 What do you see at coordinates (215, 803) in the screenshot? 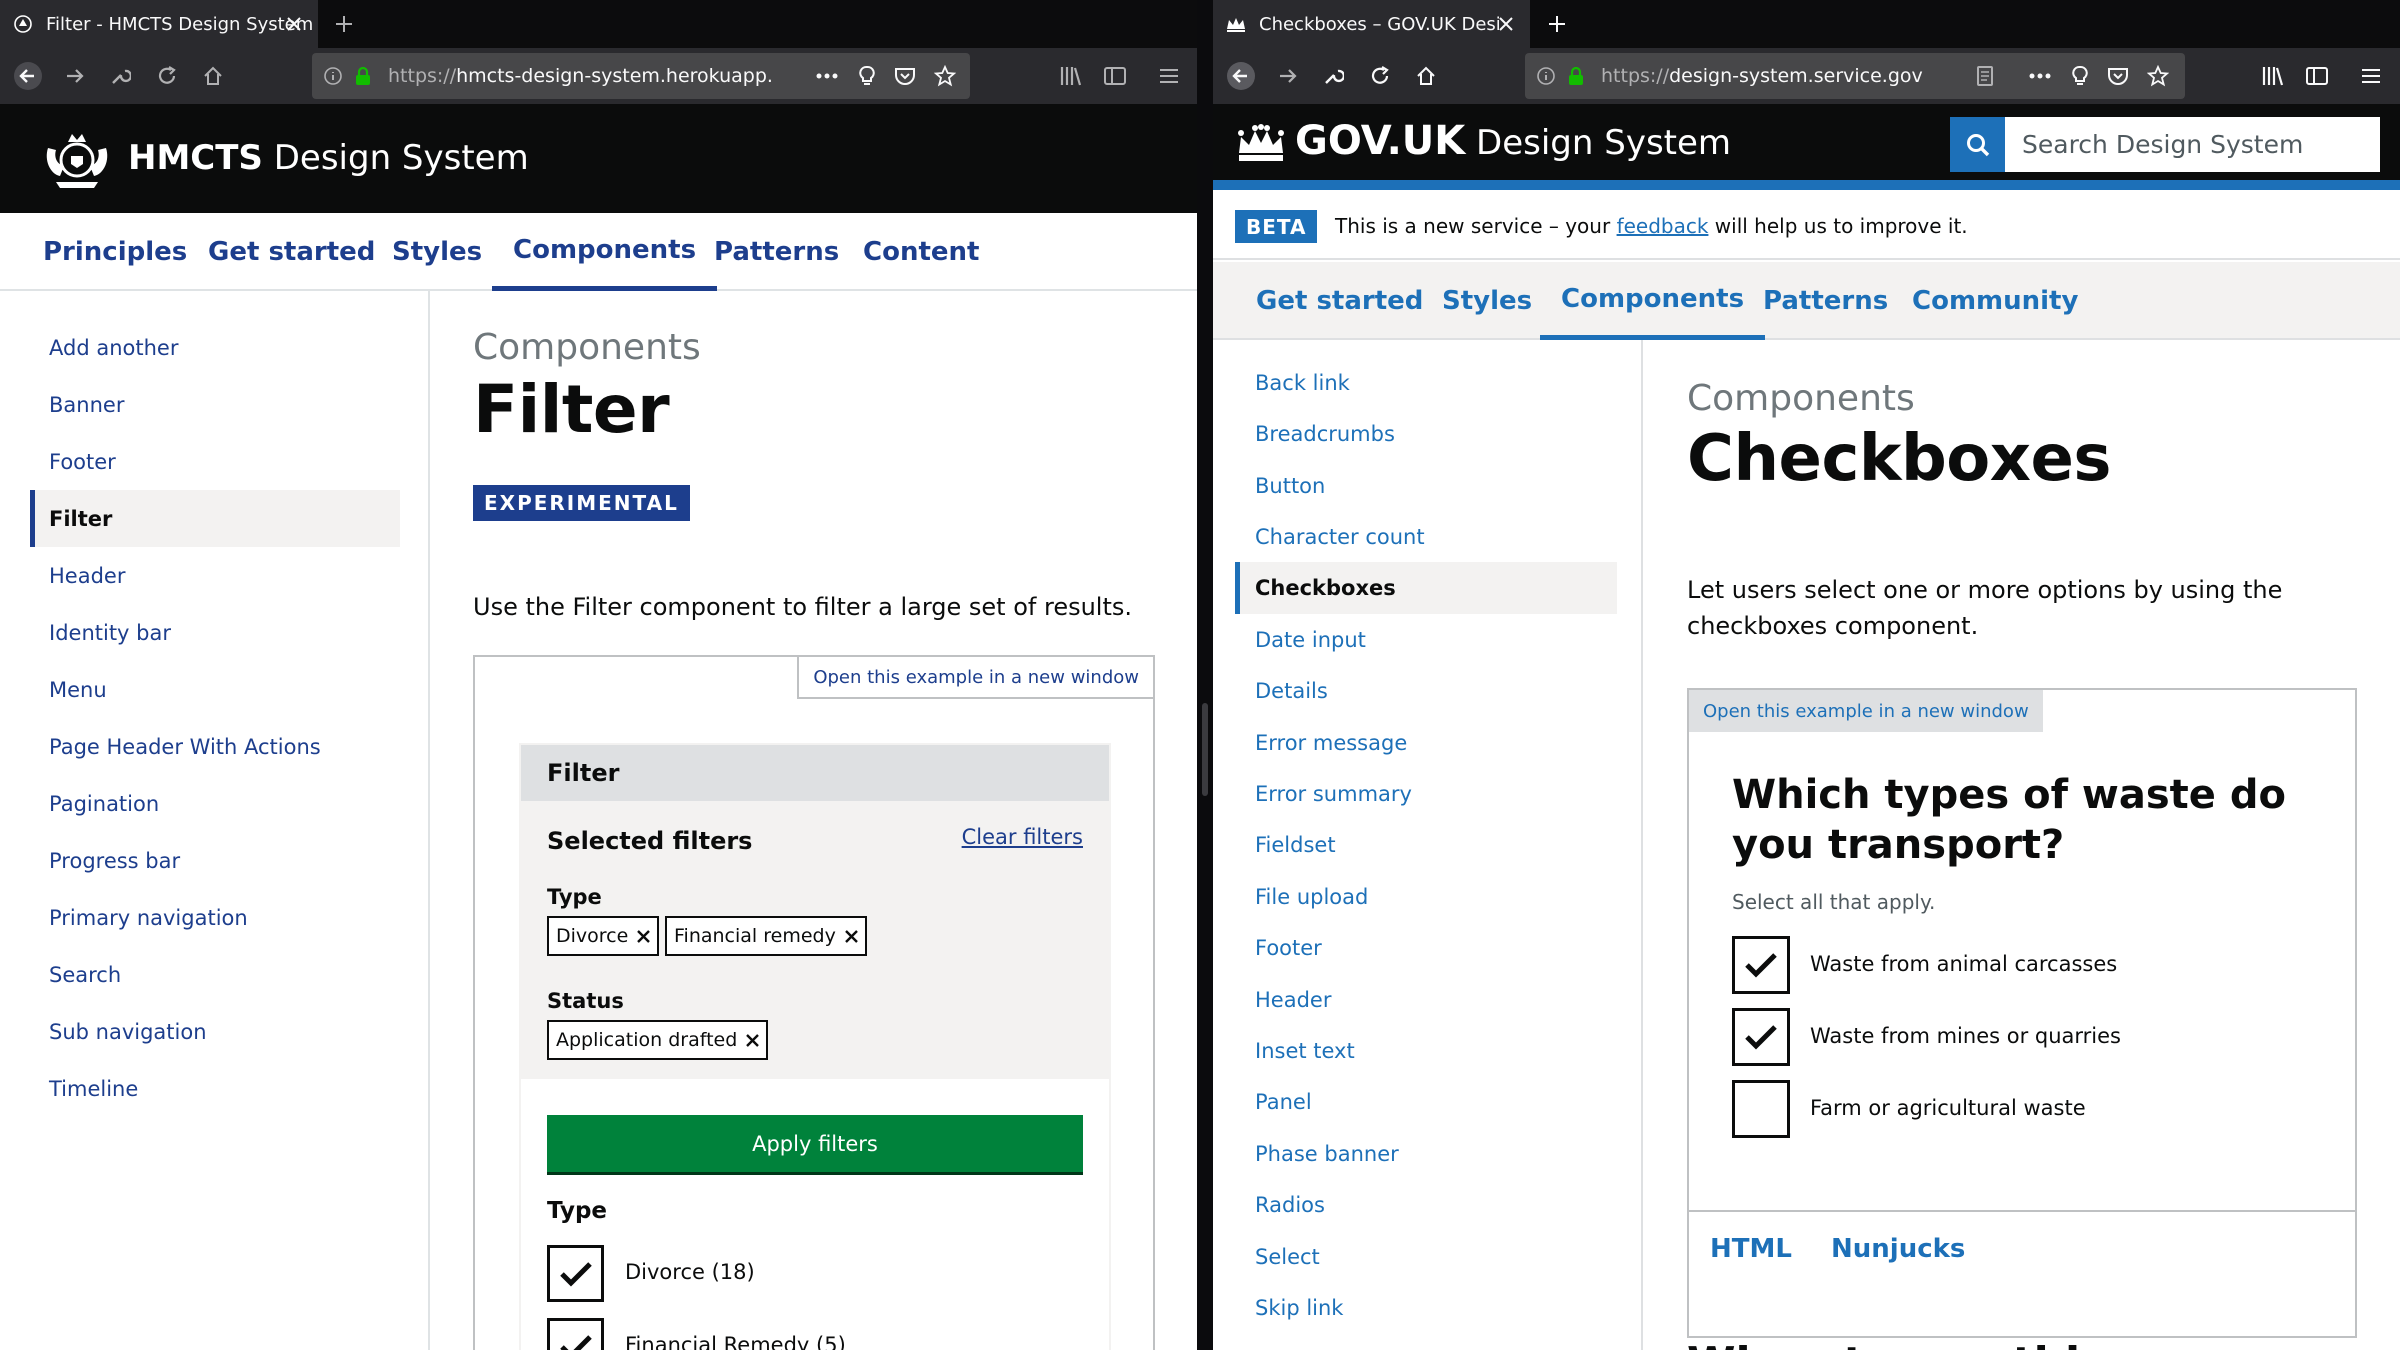
I see `sidebar-item-pagination: Pagination` at bounding box center [215, 803].